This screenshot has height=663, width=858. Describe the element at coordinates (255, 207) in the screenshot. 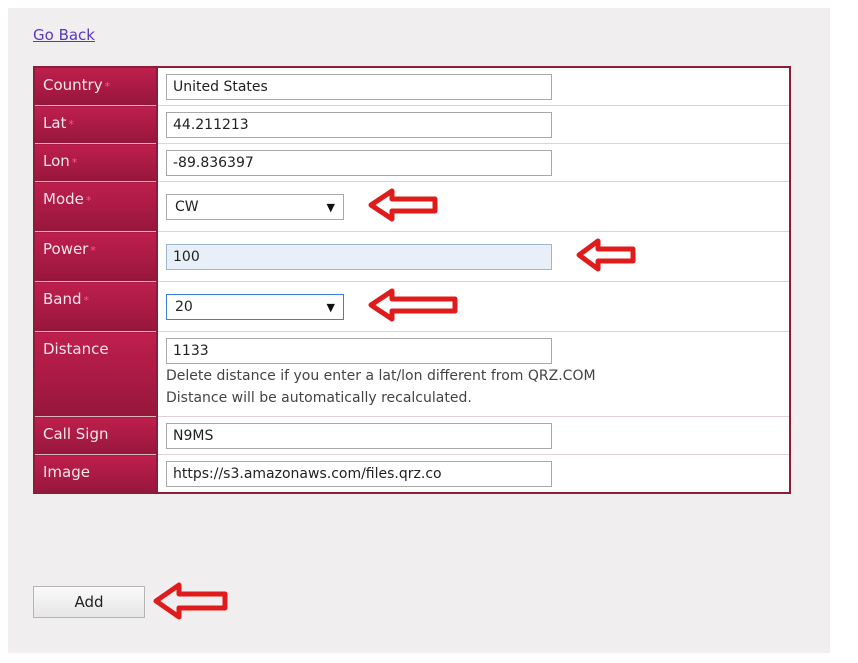

I see `mode-select: CW ▼` at that location.